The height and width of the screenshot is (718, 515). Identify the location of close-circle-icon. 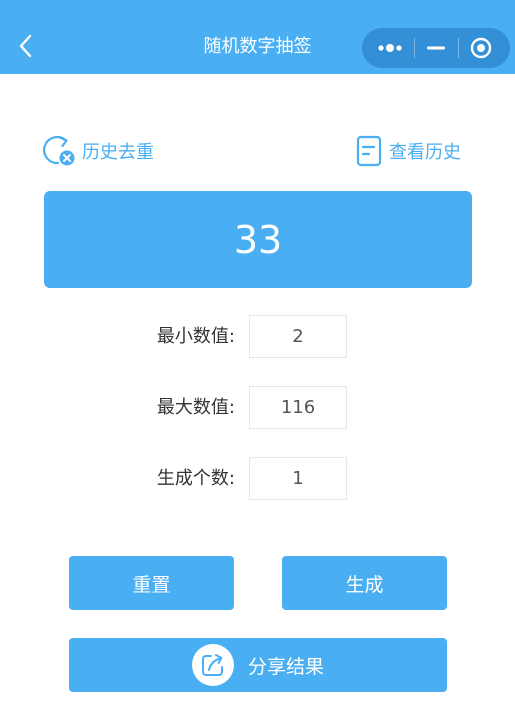
(481, 48).